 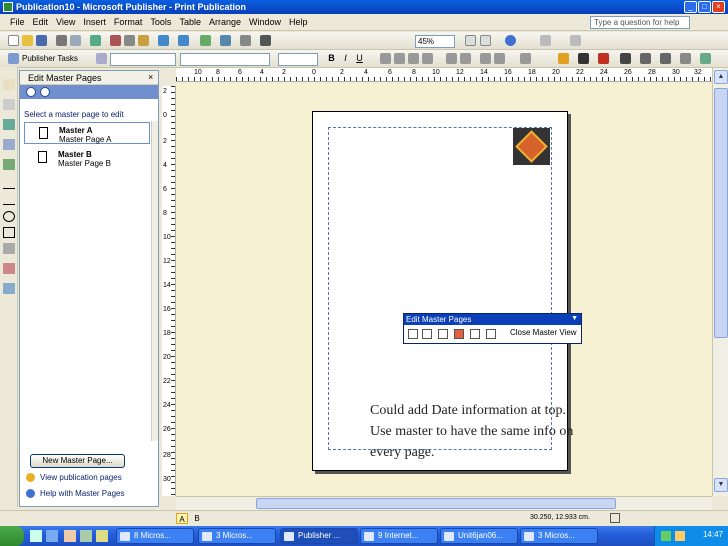 What do you see at coordinates (721, 213) in the screenshot?
I see `vertical-scroll-thumb` at bounding box center [721, 213].